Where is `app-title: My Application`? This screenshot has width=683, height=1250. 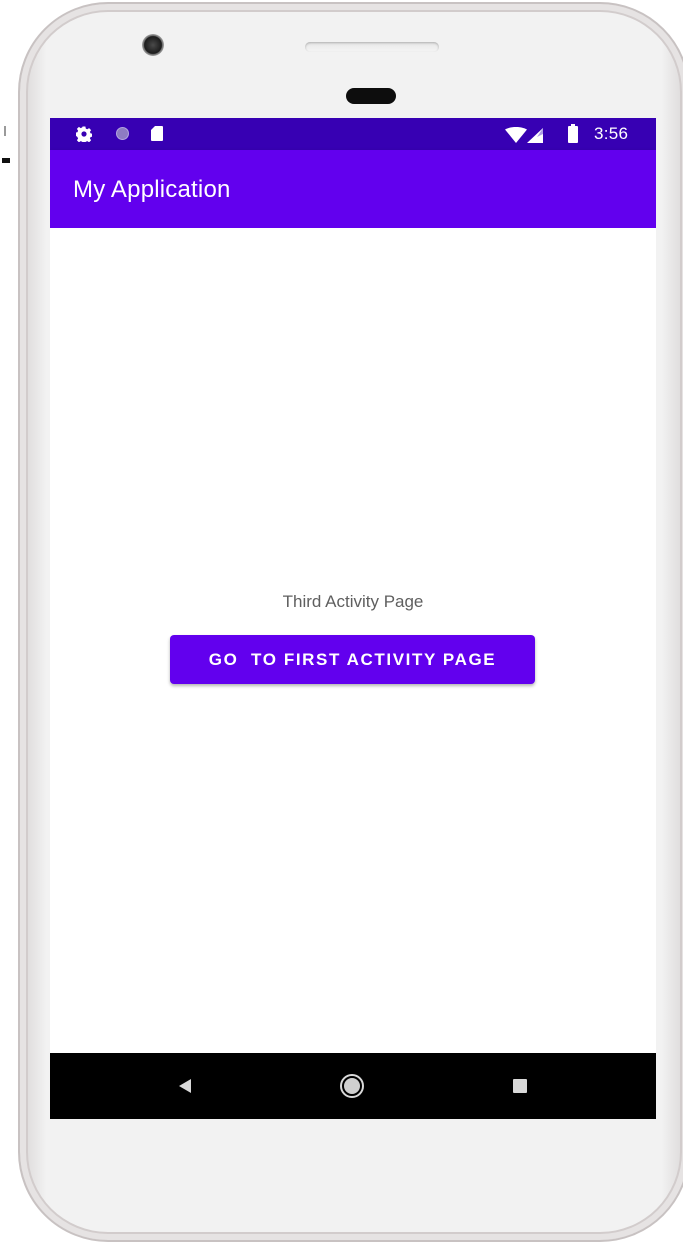 app-title: My Application is located at coordinates (152, 189).